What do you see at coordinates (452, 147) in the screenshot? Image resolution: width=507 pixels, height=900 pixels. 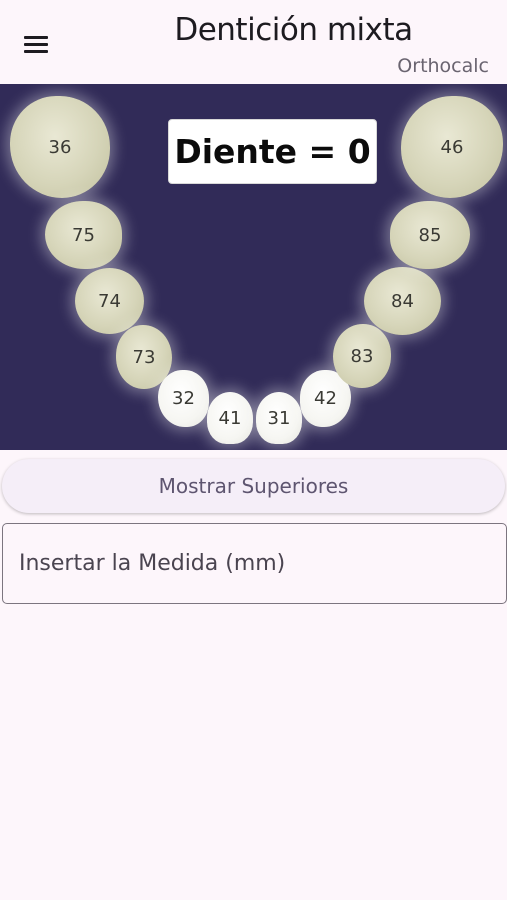 I see `tooth-46: 46` at bounding box center [452, 147].